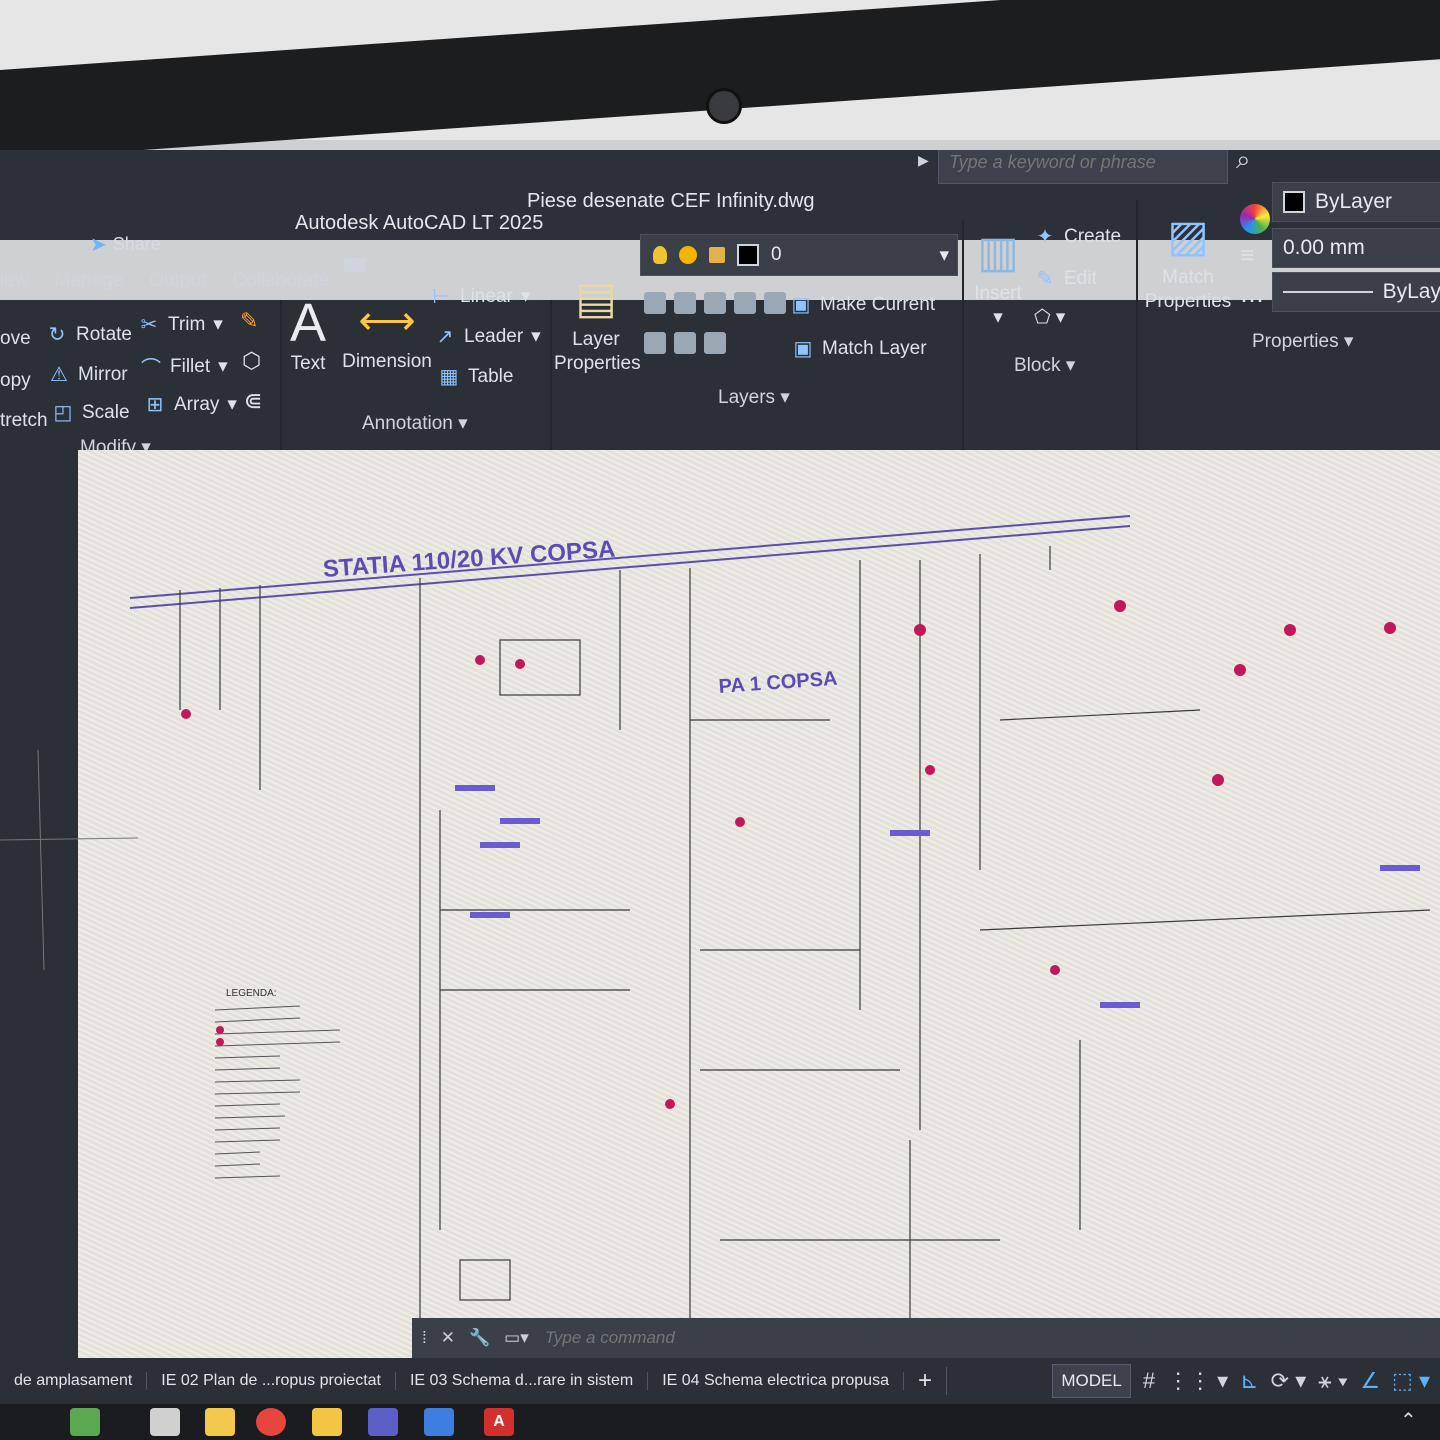  What do you see at coordinates (327, 1422) in the screenshot?
I see `file-explorer-icon` at bounding box center [327, 1422].